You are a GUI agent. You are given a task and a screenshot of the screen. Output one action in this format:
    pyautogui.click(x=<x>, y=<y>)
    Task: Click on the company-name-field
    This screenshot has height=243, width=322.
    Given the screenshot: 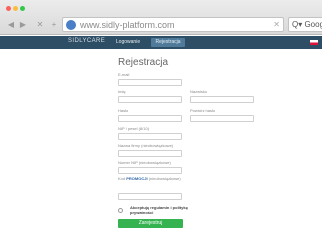 What is the action you would take?
    pyautogui.click(x=150, y=153)
    